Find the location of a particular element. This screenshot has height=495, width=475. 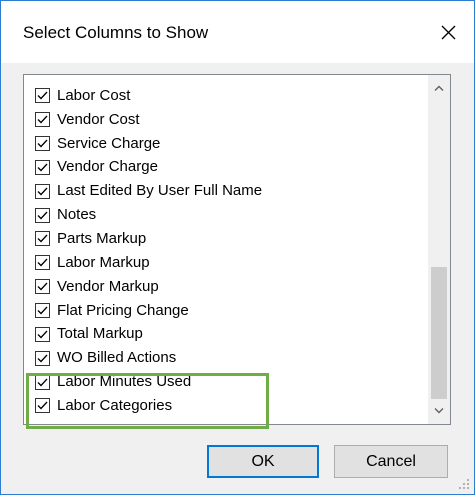

vertical-scrollbar is located at coordinates (439, 249).